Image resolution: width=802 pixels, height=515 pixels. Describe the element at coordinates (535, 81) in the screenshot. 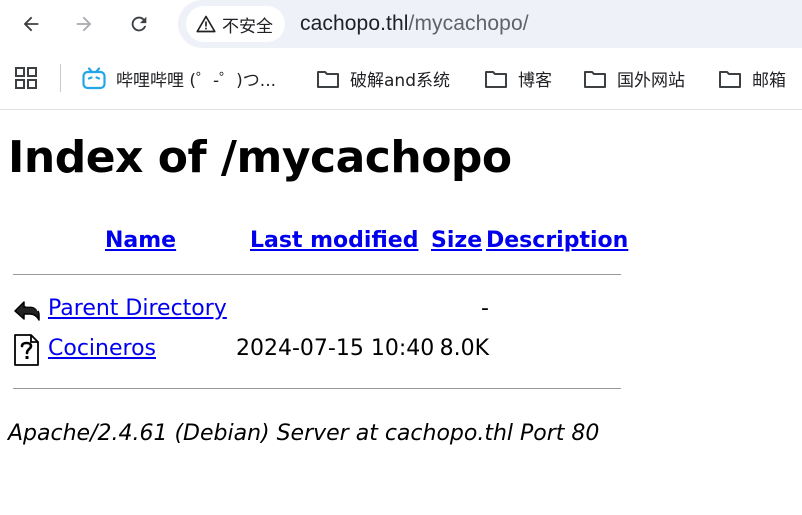

I see `bookmark-label: 博客` at that location.